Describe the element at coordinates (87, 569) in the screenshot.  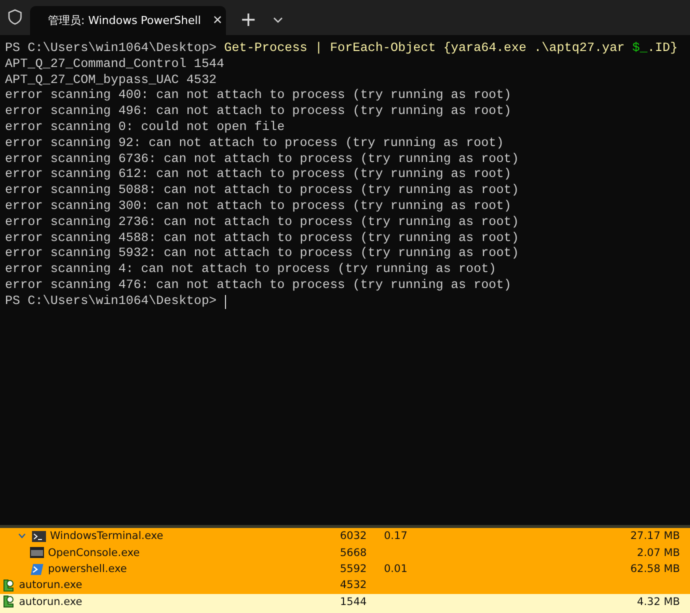
I see `process-name: powershell.exe` at that location.